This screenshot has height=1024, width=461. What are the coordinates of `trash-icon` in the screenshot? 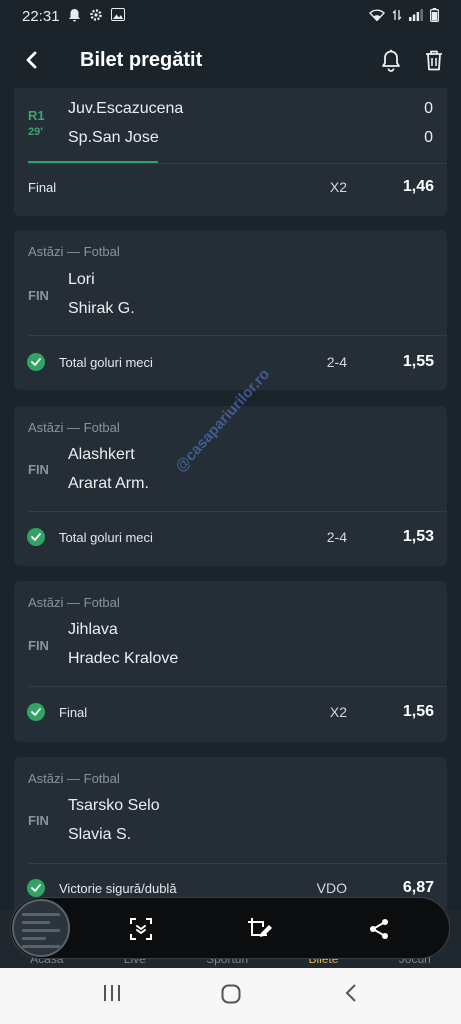 It's located at (434, 60).